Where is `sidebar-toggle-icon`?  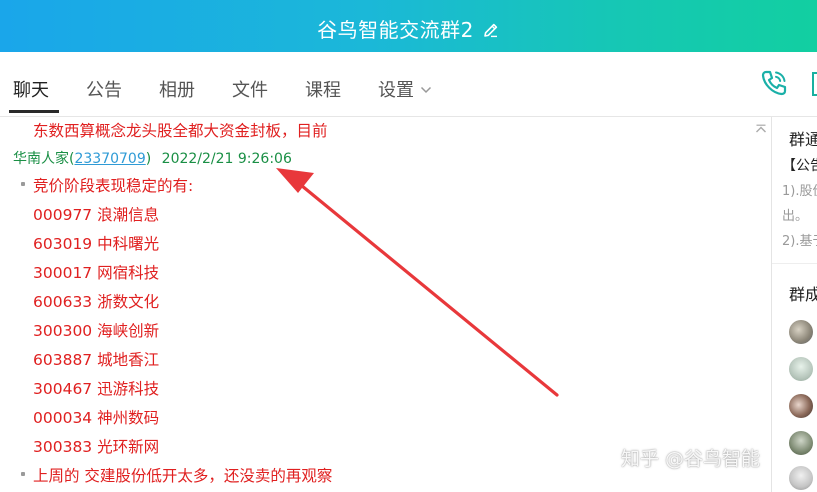
sidebar-toggle-icon is located at coordinates (814, 84).